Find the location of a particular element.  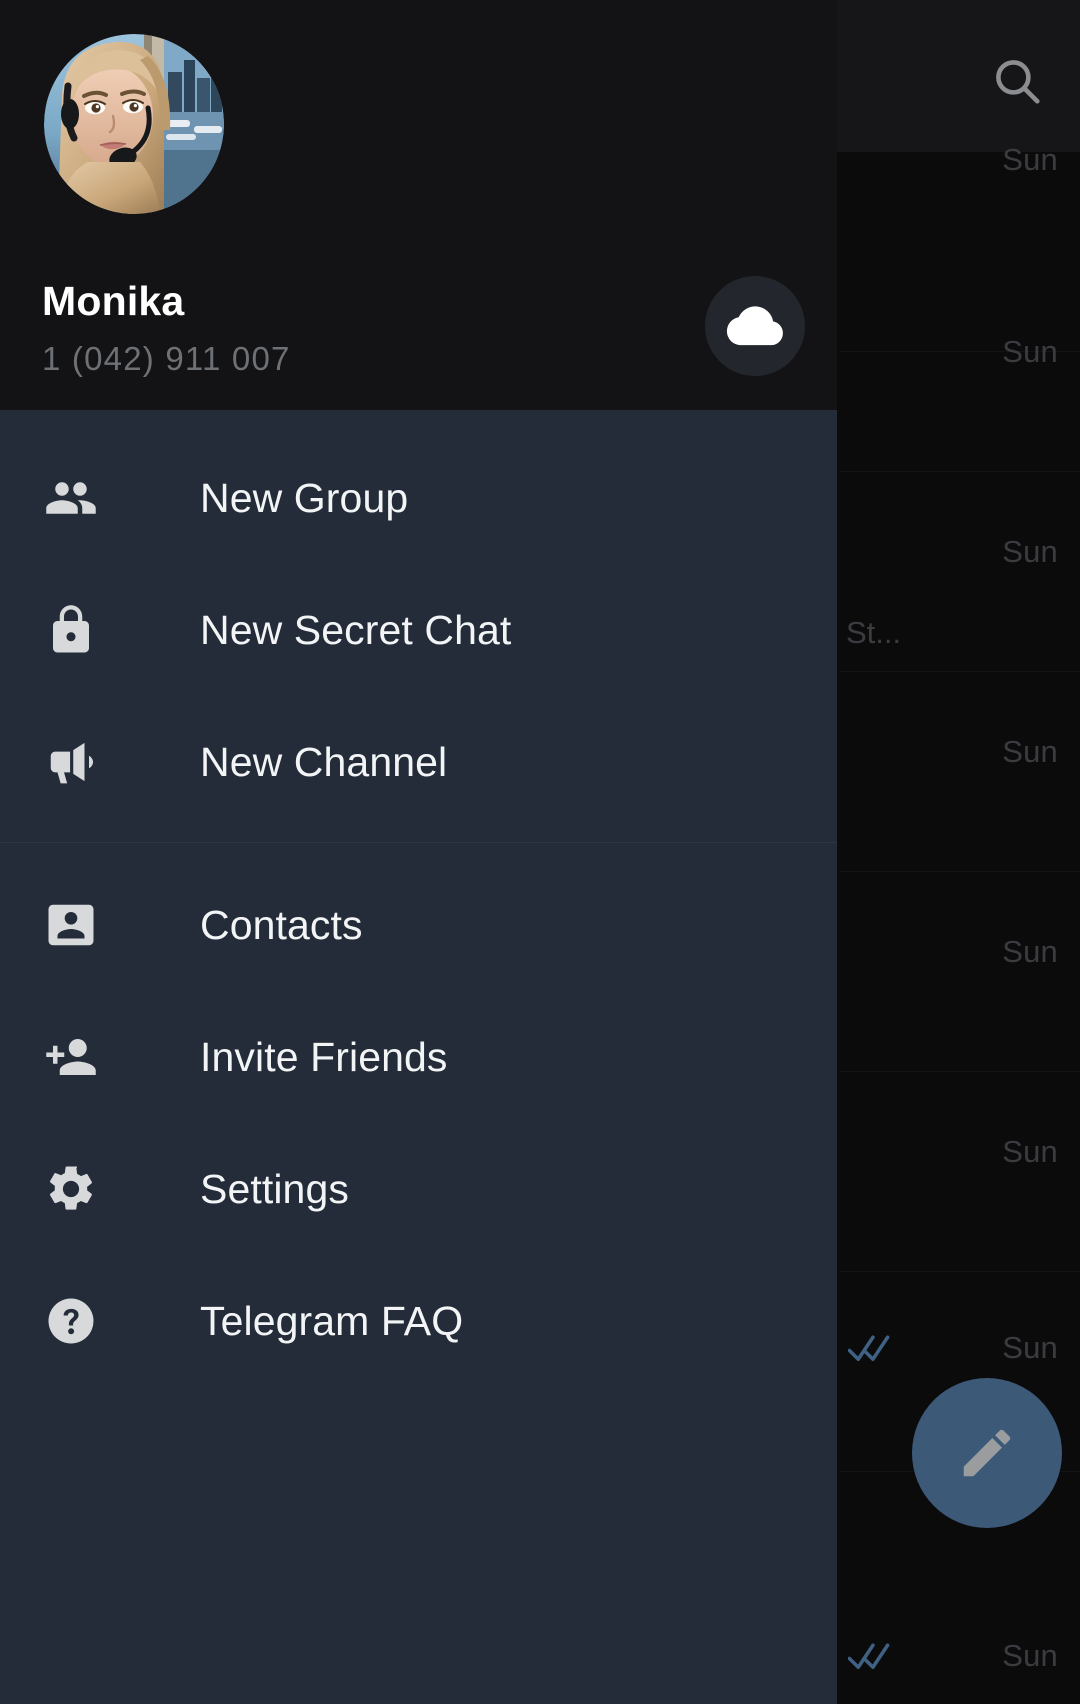

search-icon is located at coordinates (1017, 81).